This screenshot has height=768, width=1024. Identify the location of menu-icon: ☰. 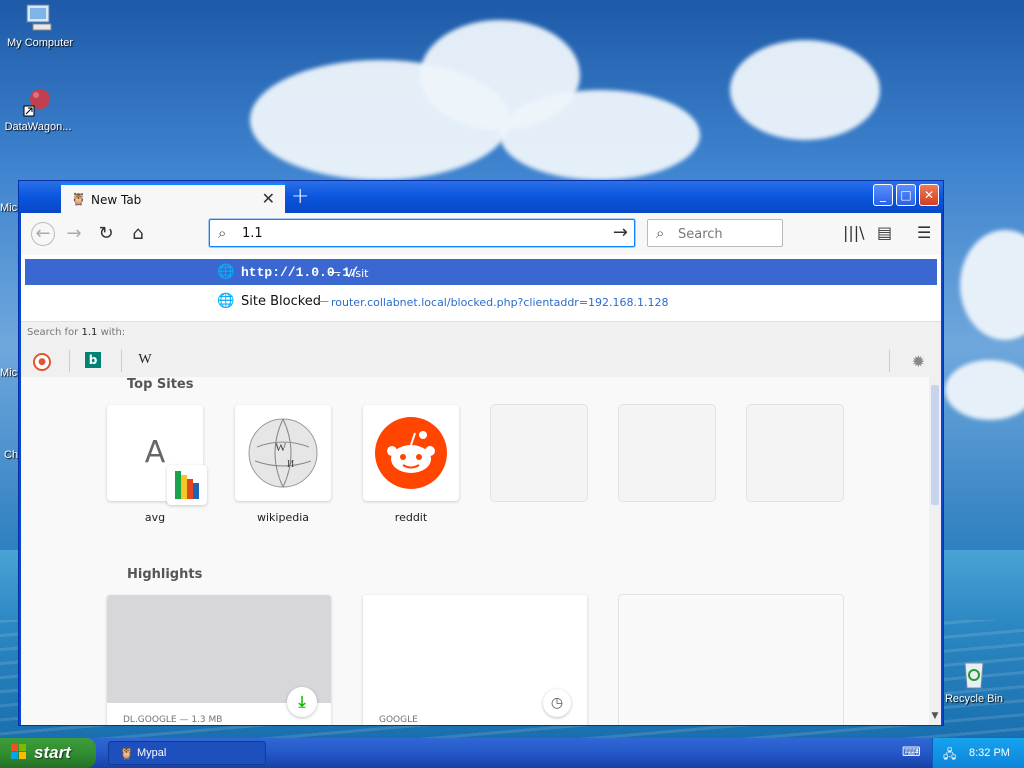
(924, 232).